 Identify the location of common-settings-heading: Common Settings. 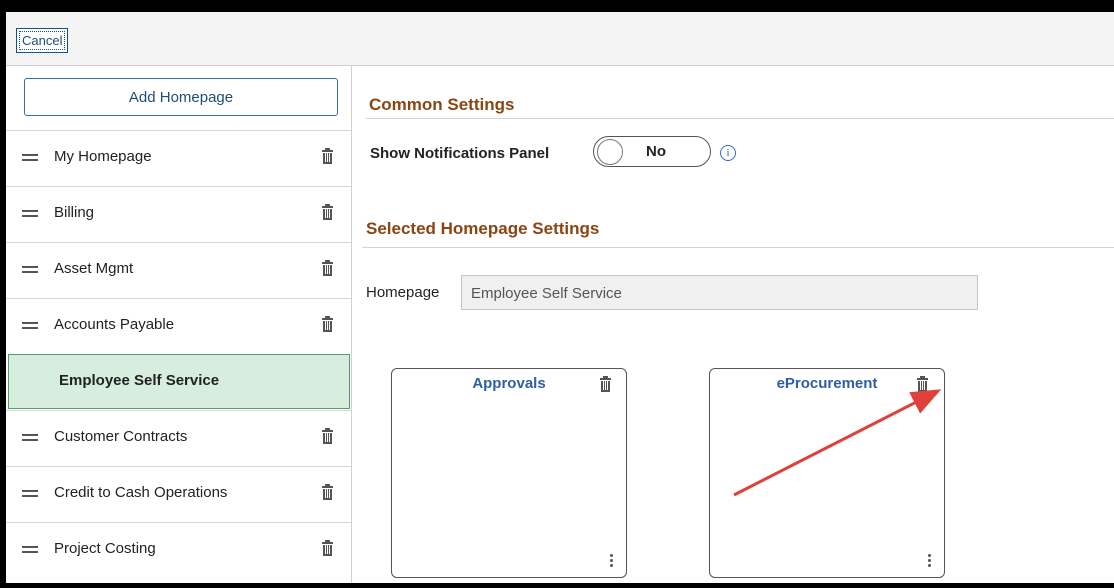
(442, 104).